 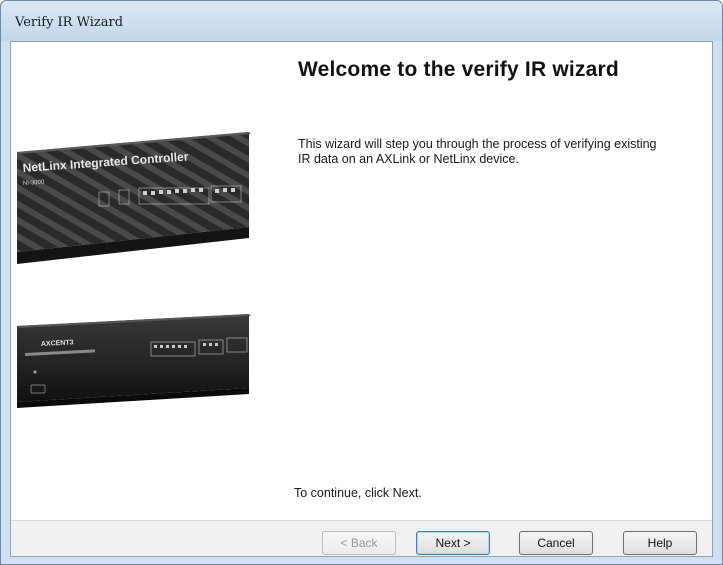 What do you see at coordinates (69, 22) in the screenshot?
I see `window-title: Verify IR Wizard` at bounding box center [69, 22].